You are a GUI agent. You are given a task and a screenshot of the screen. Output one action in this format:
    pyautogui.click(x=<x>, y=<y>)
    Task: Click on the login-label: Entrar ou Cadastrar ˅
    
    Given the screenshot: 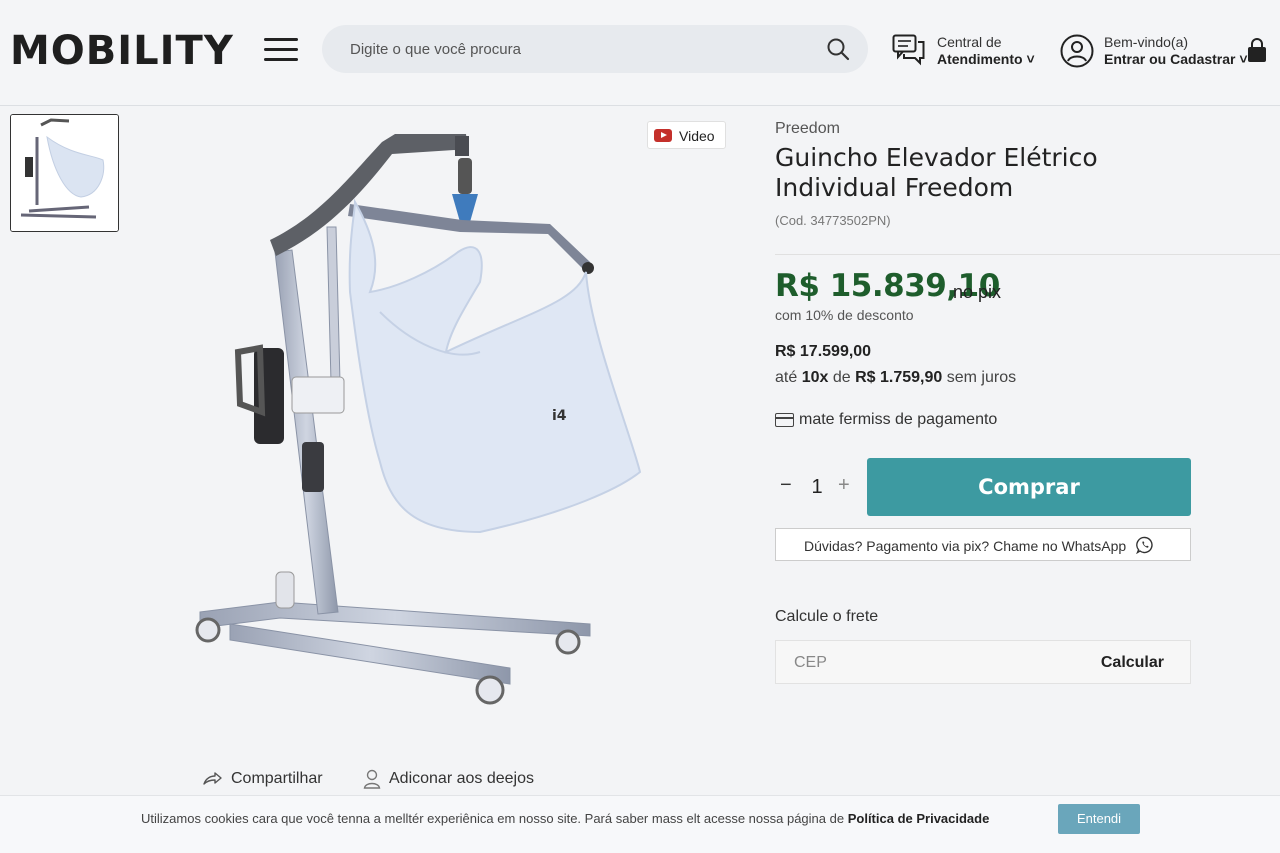 What is the action you would take?
    pyautogui.click(x=1176, y=59)
    